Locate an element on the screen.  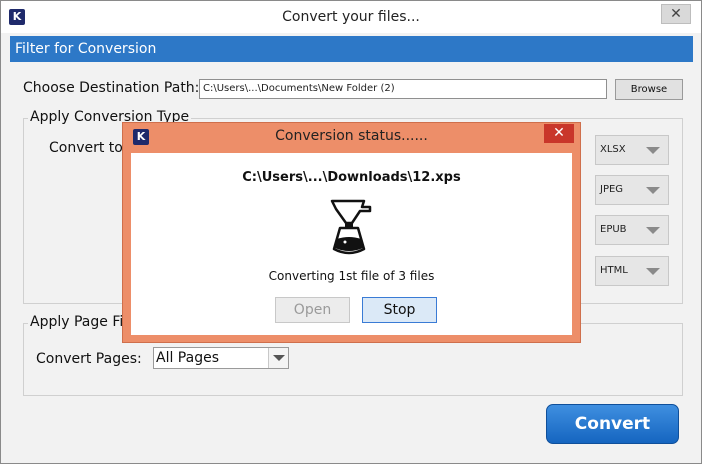
convert-to-label: Convert to: is located at coordinates (88, 148).